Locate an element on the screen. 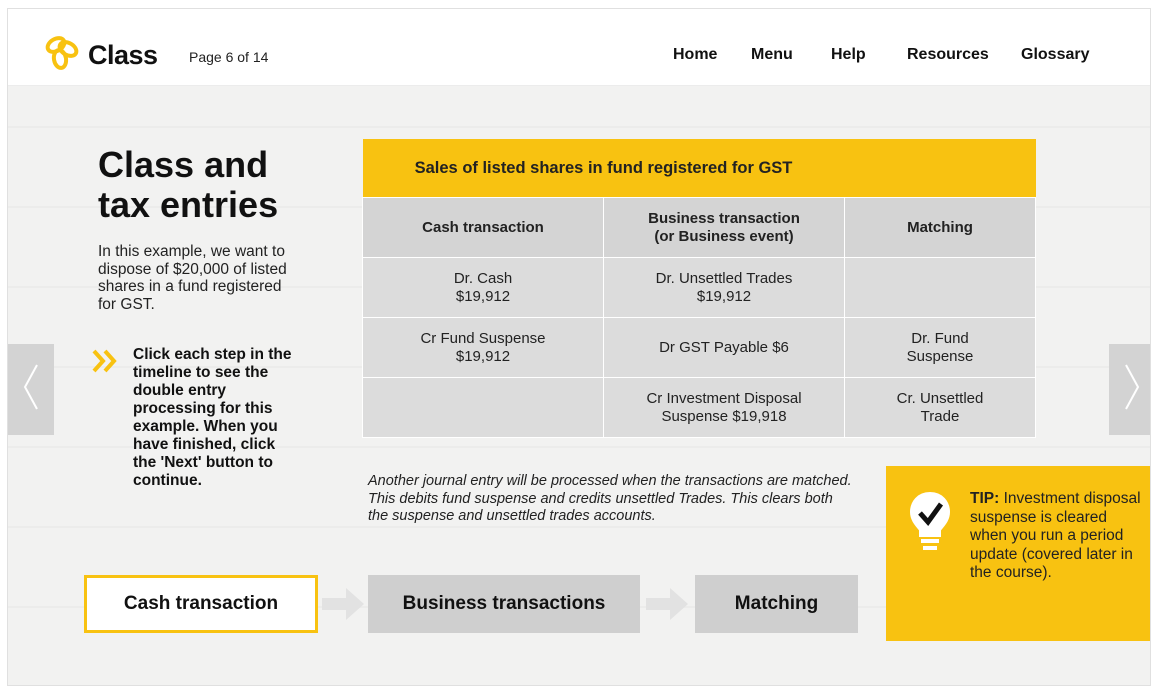  cell-matching: Dr. Fund Suspense is located at coordinates (940, 347).